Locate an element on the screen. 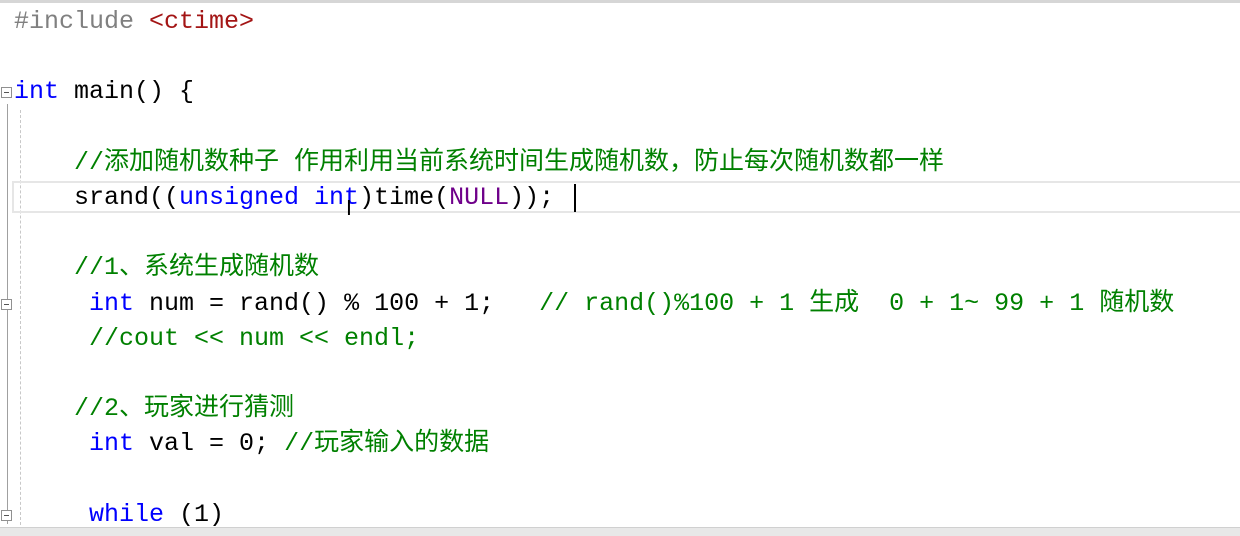  code-line: int val = 0; //玩家输入的数据 is located at coordinates (251, 444).